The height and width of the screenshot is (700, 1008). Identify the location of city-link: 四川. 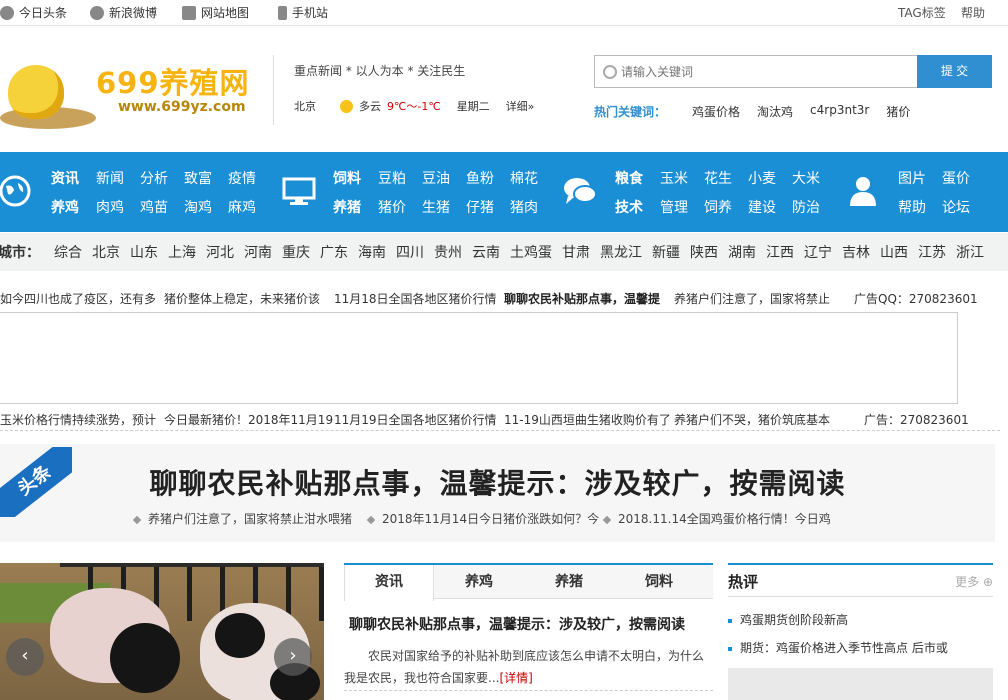
(410, 252).